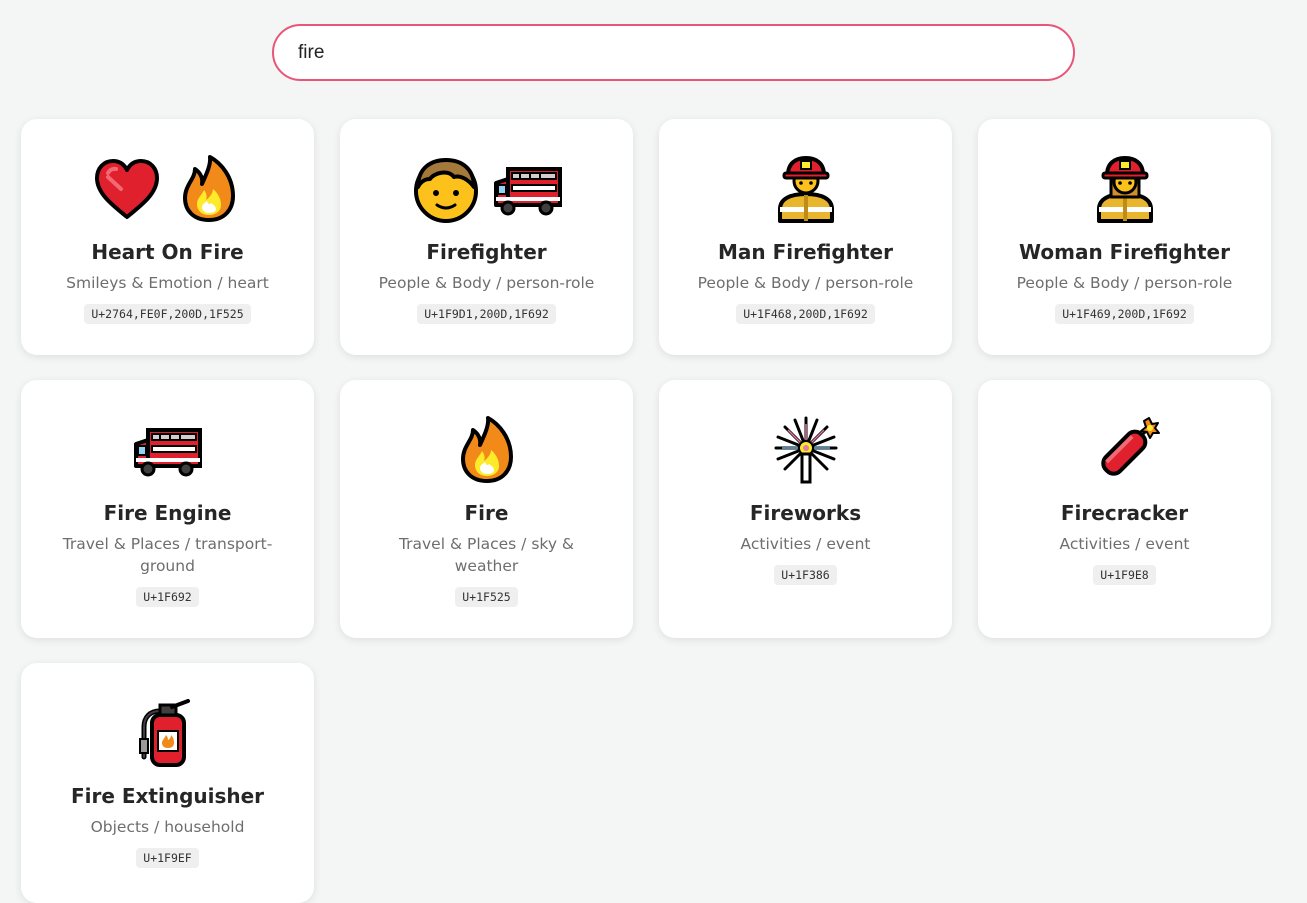  Describe the element at coordinates (167, 314) in the screenshot. I see `card-codepoint: U+2764,FE0F,200D,1F525` at that location.